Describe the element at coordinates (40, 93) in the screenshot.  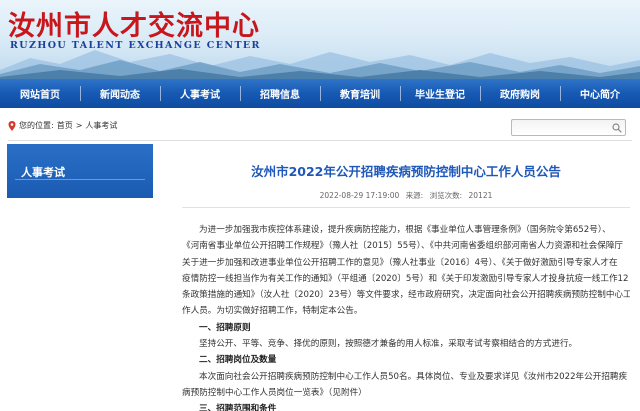
I see `nav-item-home: 网站首页` at that location.